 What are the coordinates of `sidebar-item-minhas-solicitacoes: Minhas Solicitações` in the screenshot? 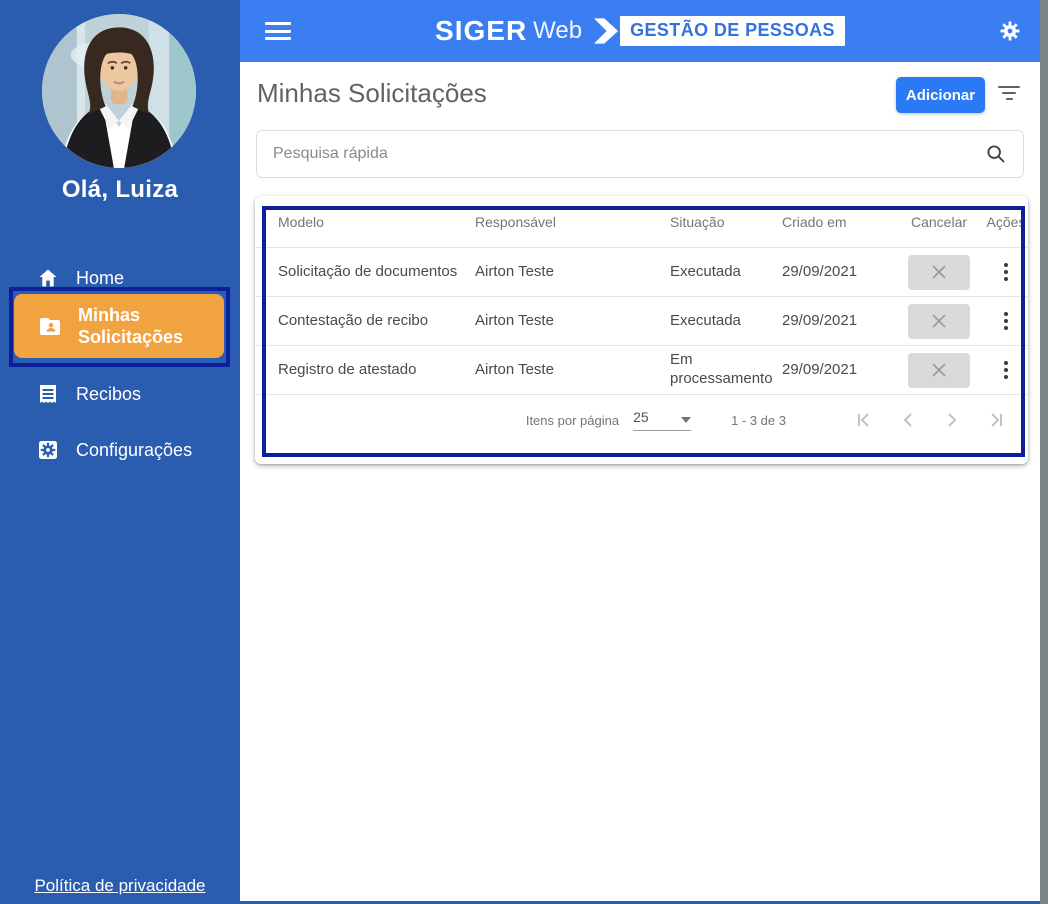 It's located at (119, 326).